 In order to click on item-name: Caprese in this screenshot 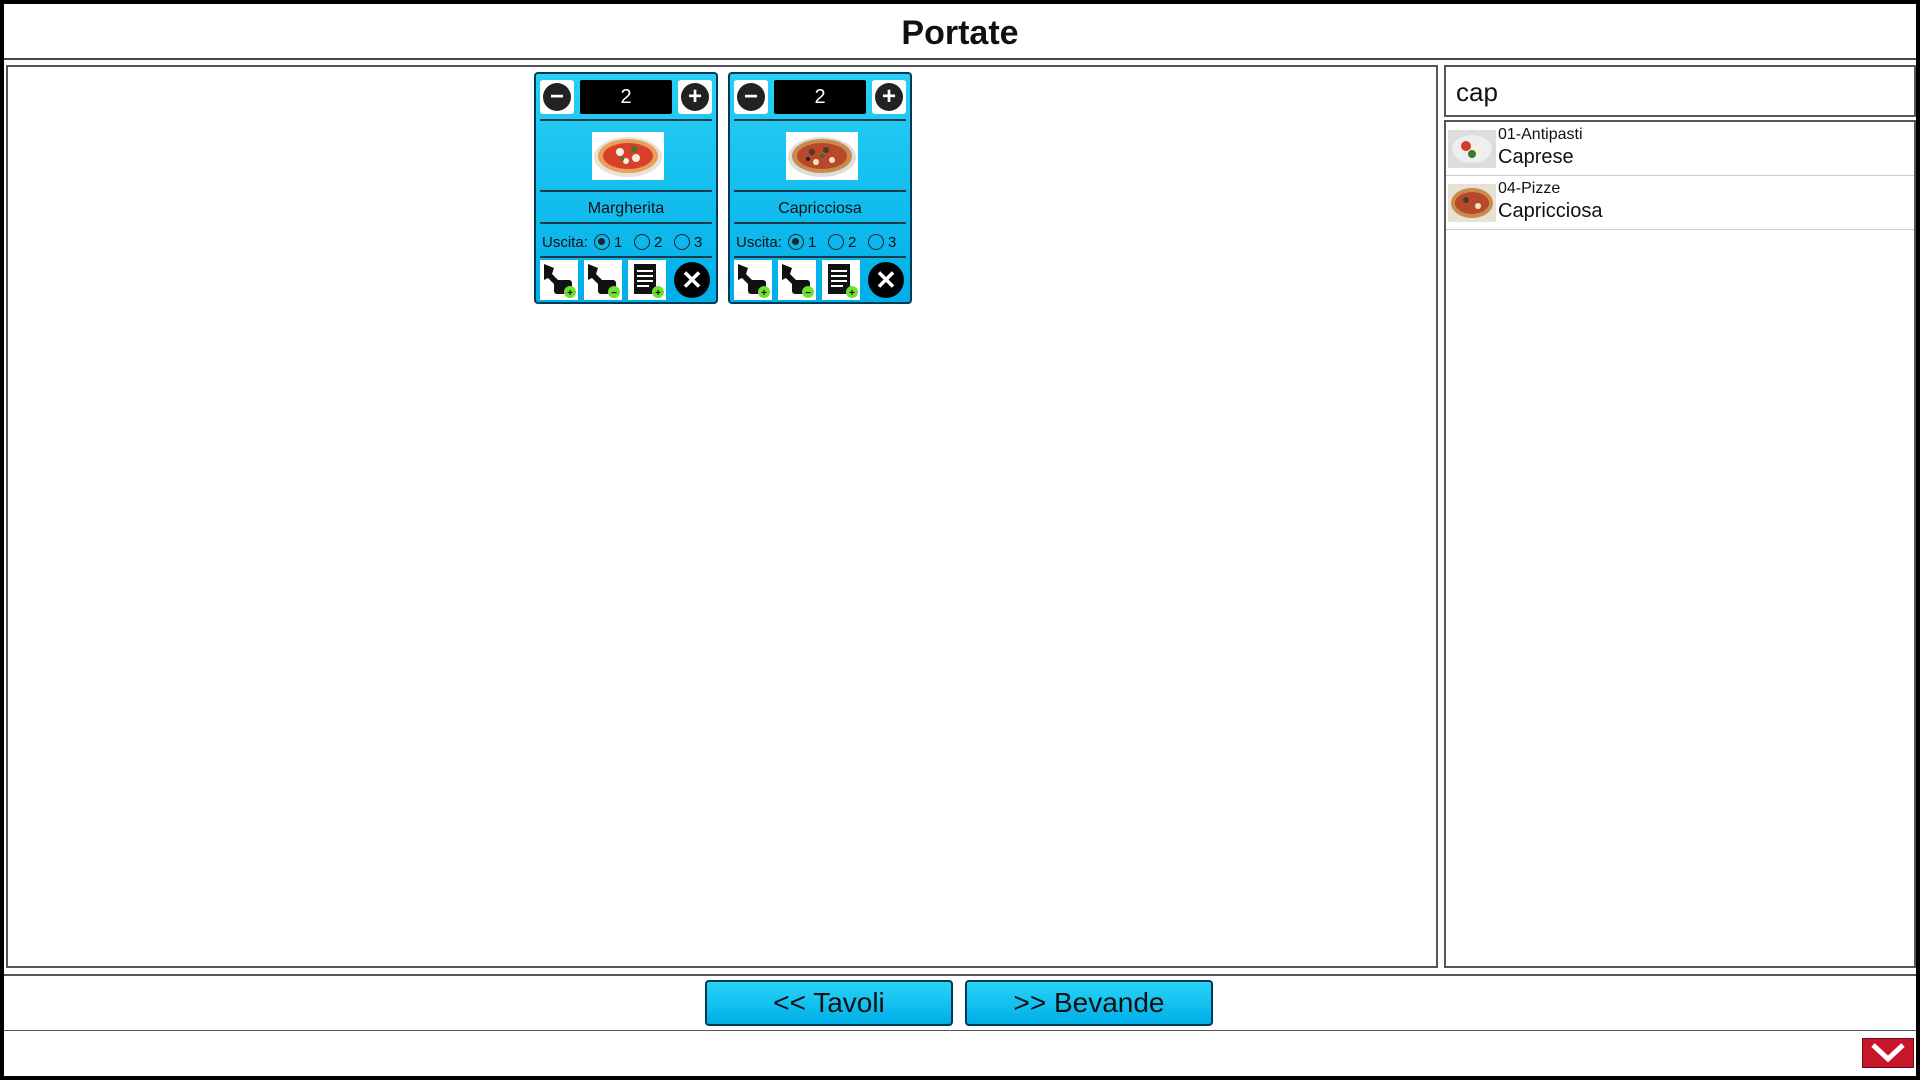, I will do `click(1536, 157)`.